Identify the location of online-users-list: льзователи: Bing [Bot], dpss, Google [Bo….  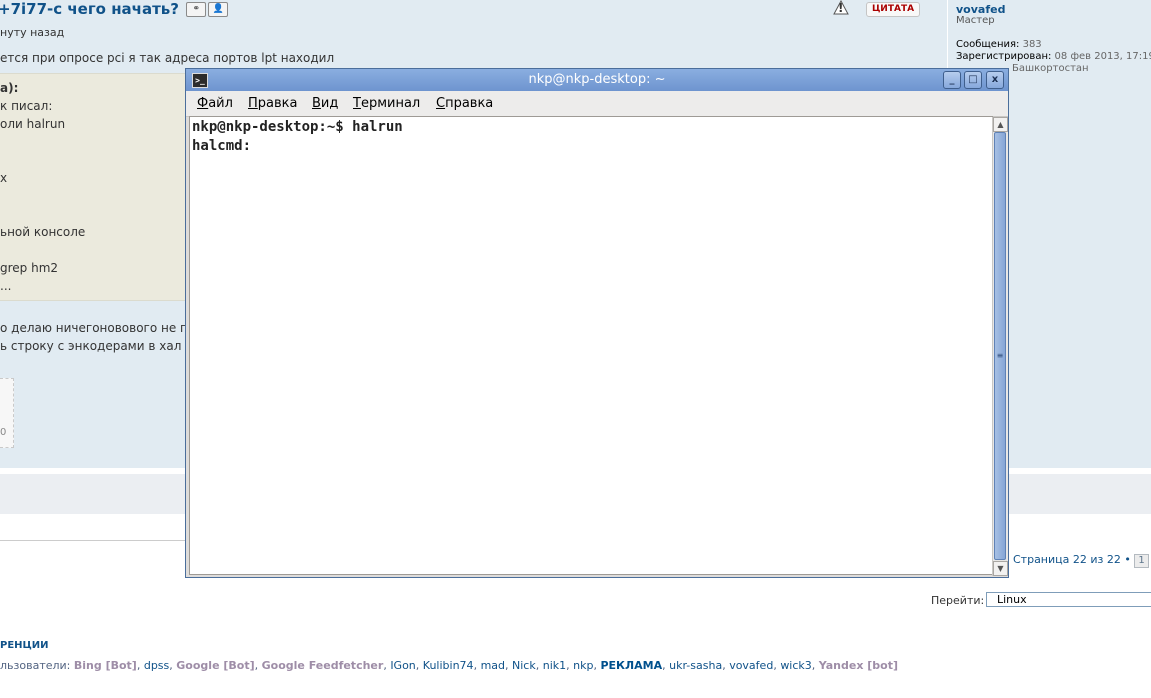
(449, 665).